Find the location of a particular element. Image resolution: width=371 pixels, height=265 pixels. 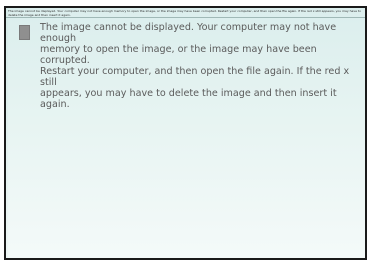

frame-left-edge is located at coordinates (7, 133).